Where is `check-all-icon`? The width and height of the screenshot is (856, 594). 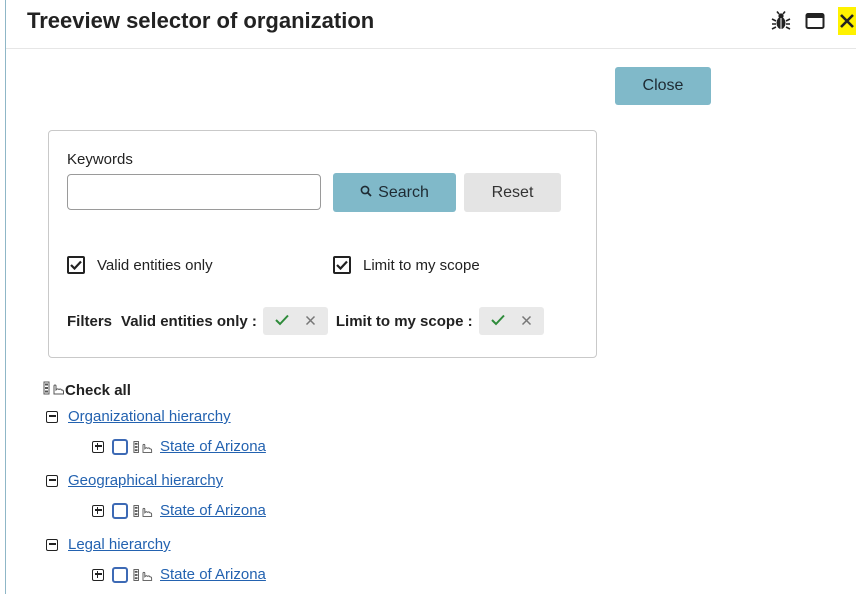
check-all-icon is located at coordinates (54, 390).